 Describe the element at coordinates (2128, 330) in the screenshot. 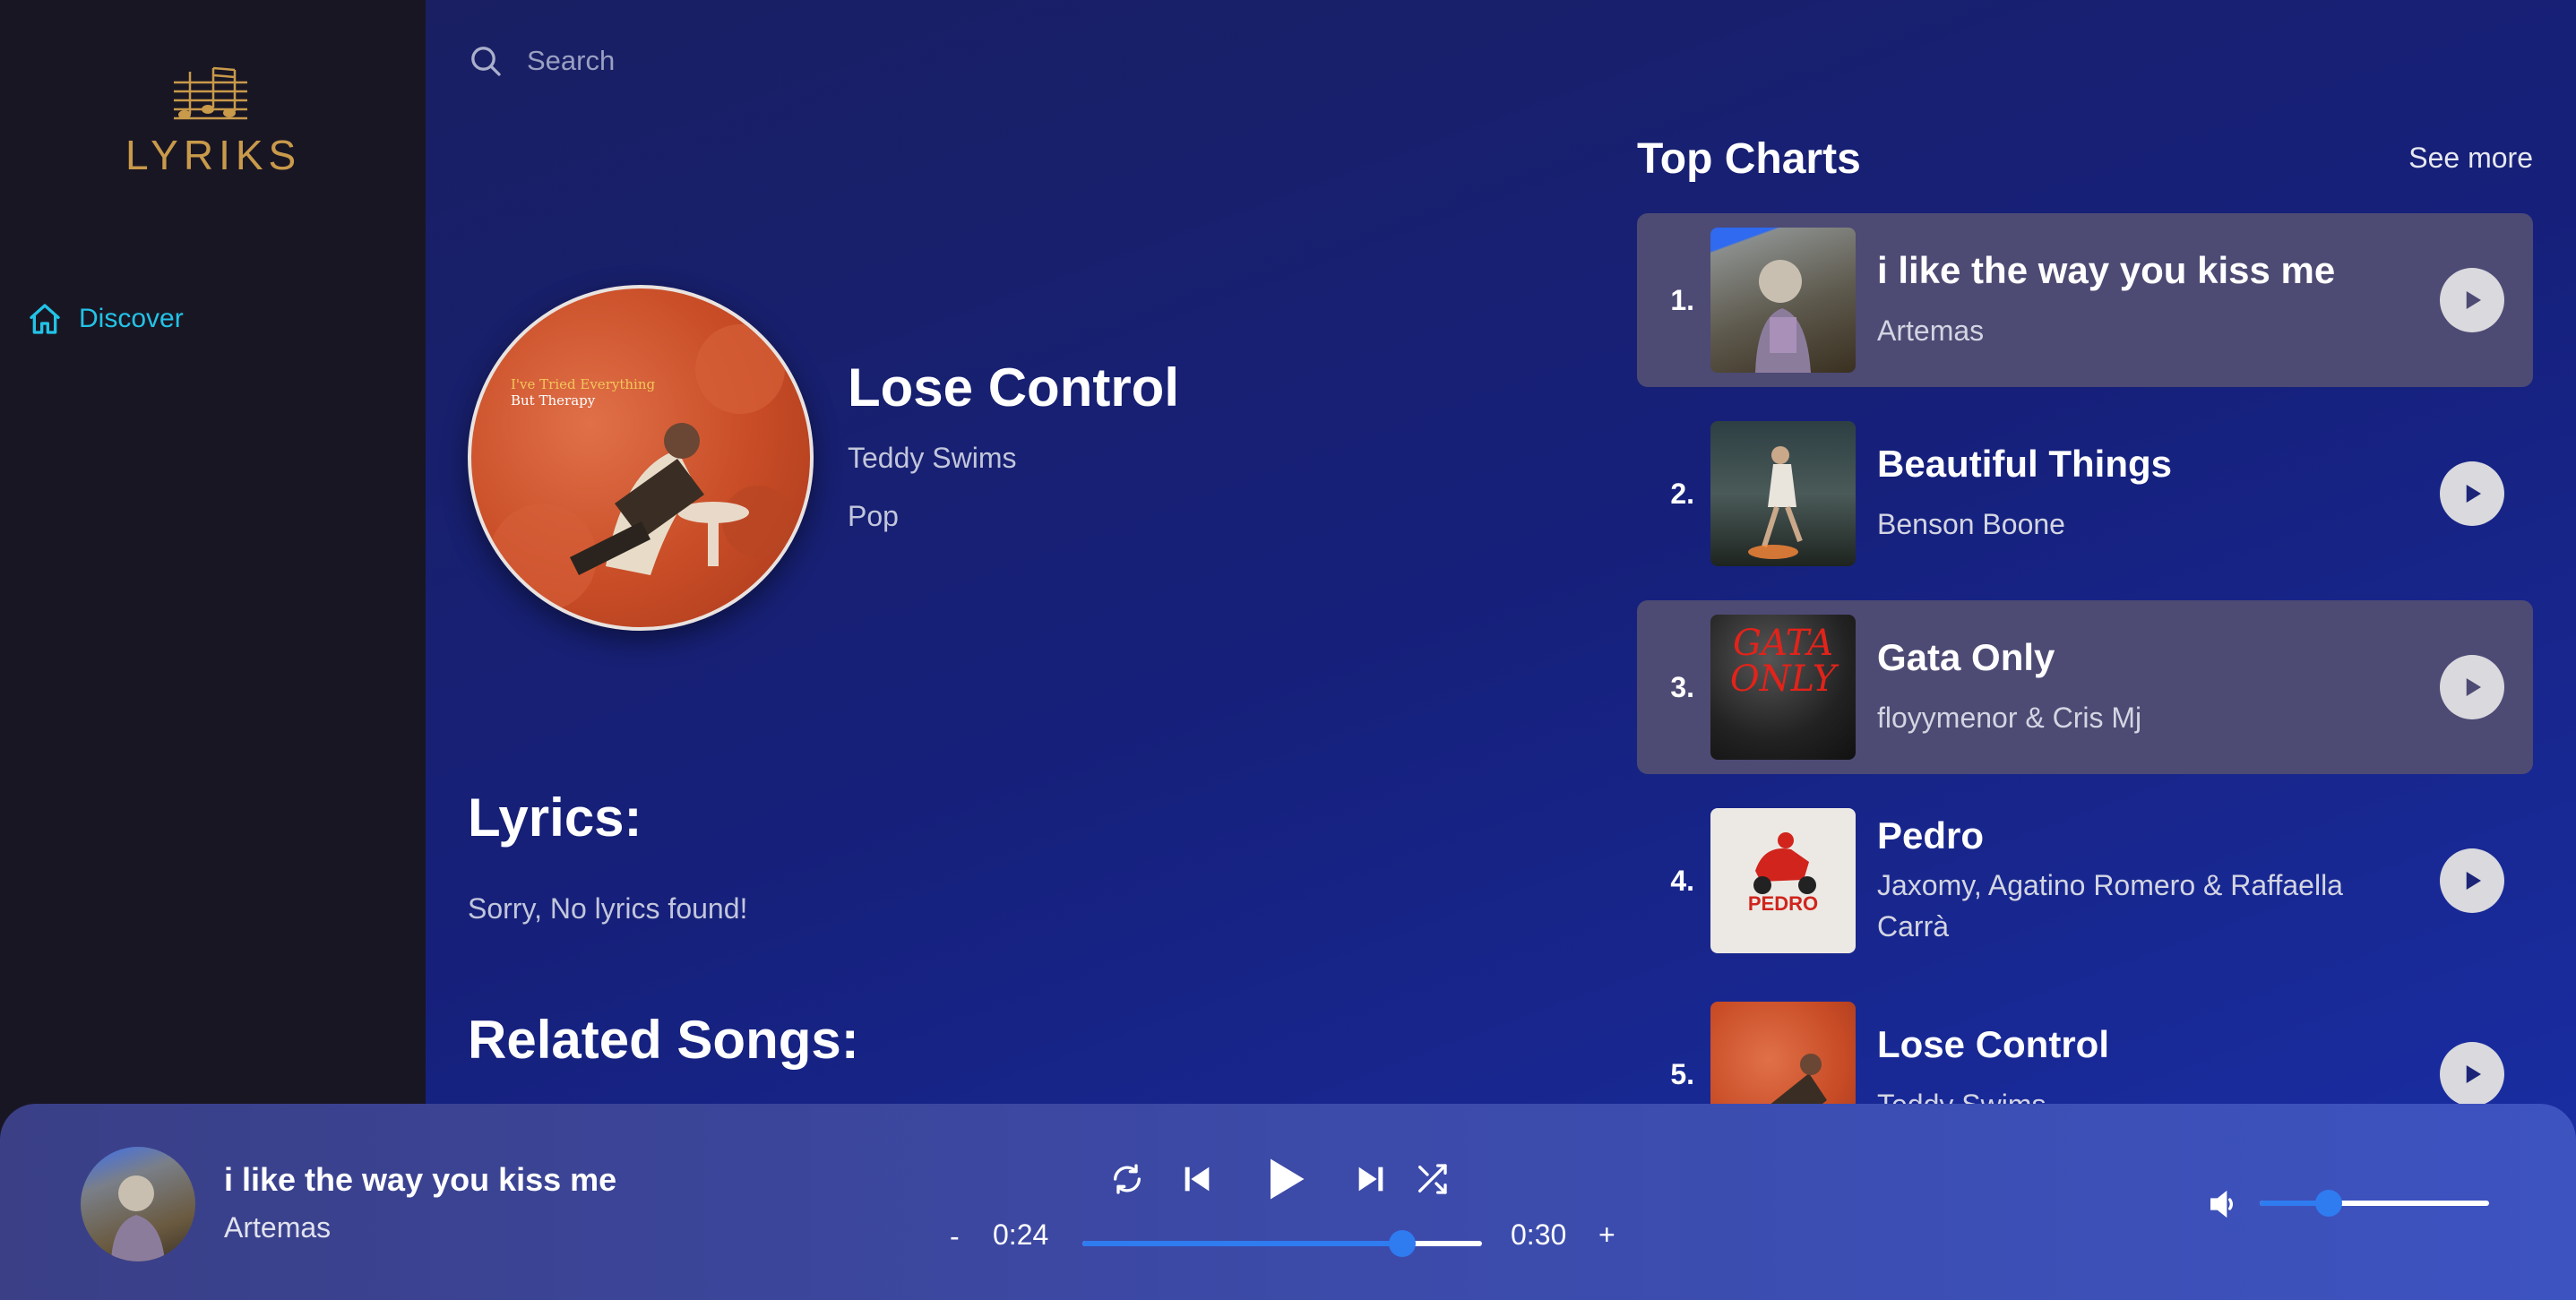

I see `chart-artist: Artemas` at that location.